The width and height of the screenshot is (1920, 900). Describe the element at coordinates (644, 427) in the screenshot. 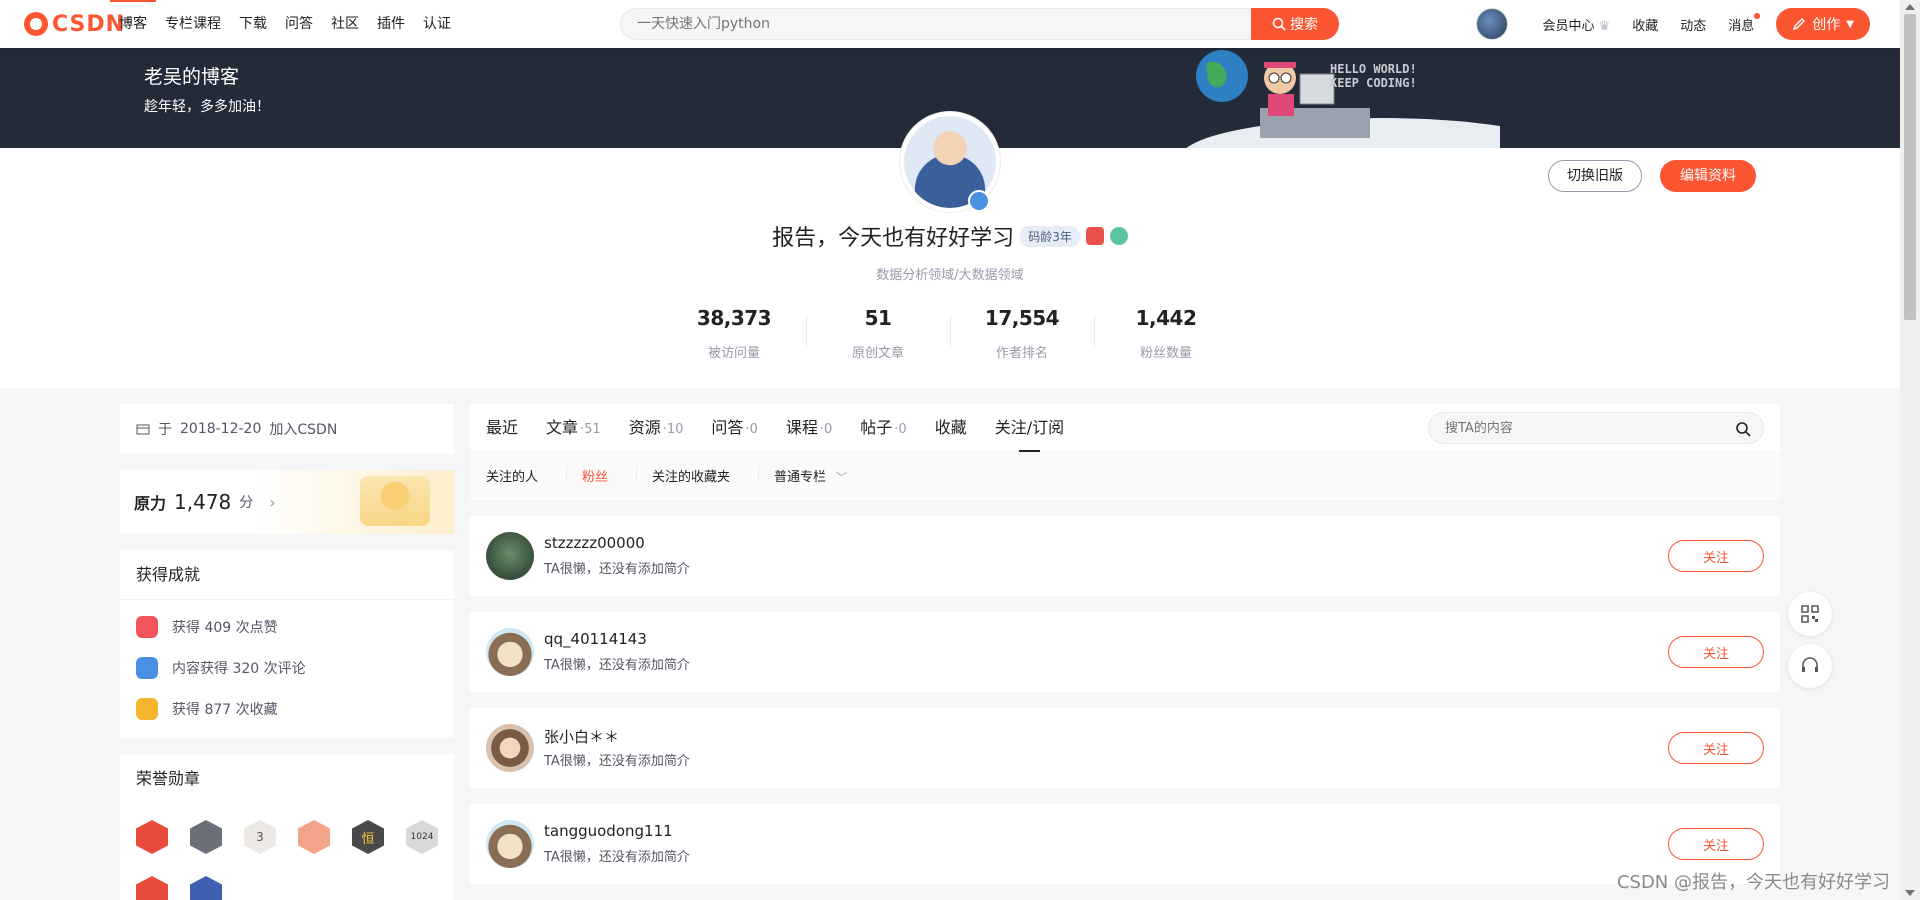

I see `tab-label: 资源` at that location.